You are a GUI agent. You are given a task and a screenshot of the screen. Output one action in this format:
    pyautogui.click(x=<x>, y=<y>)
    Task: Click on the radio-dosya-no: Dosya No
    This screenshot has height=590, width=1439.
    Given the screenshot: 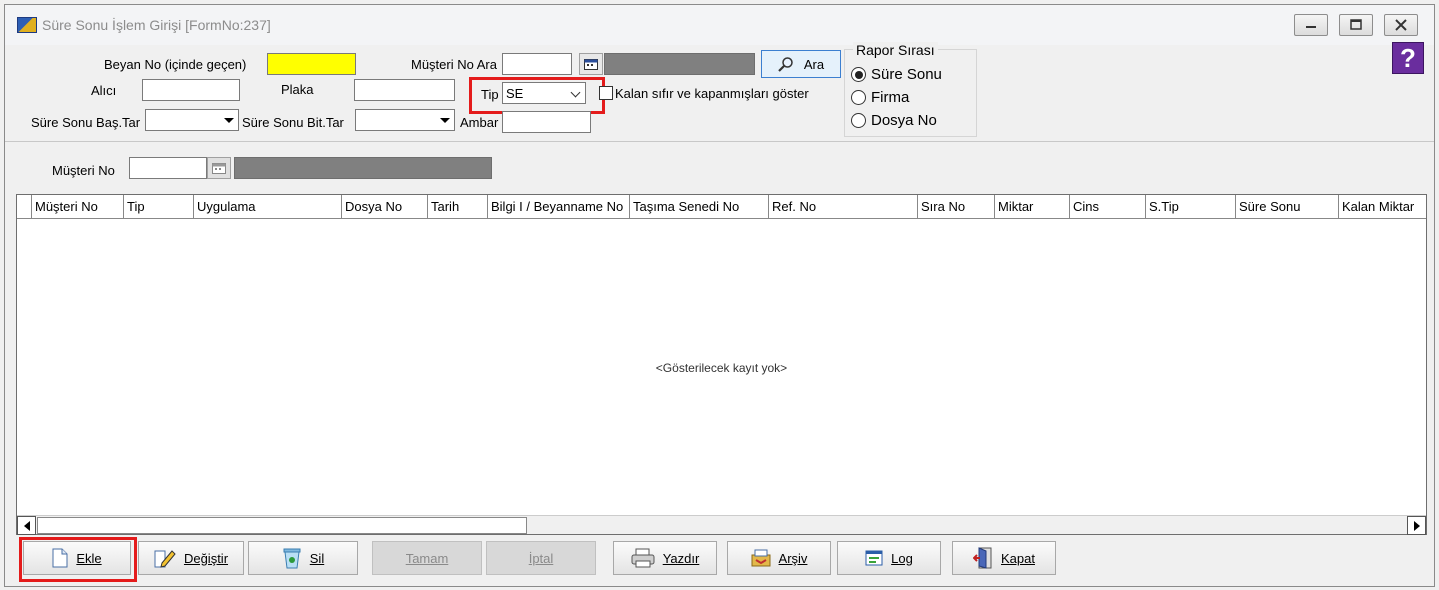 What is the action you would take?
    pyautogui.click(x=894, y=120)
    